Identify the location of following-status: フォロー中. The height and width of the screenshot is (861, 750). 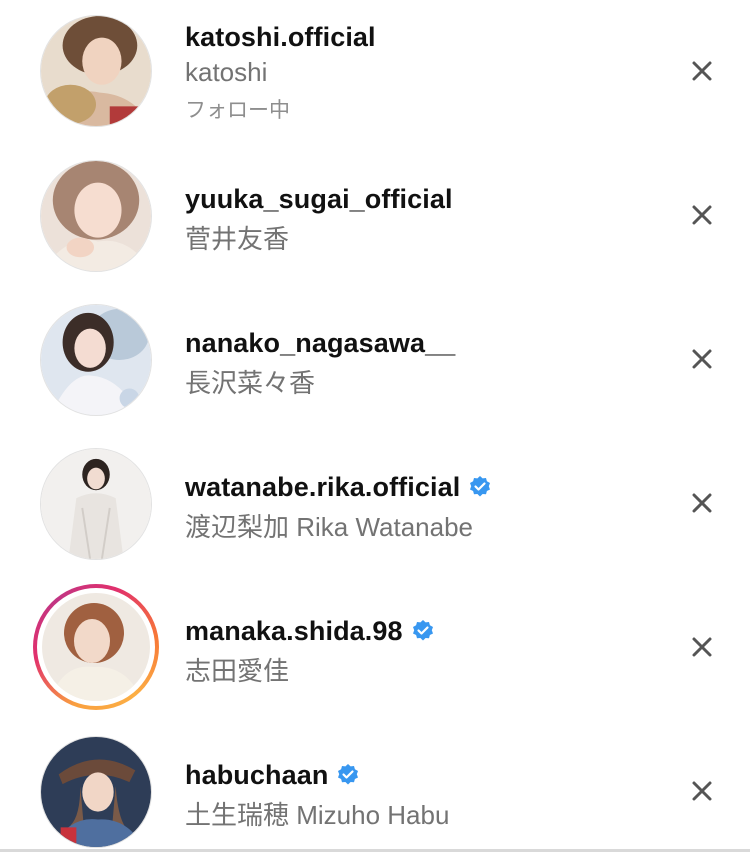
(237, 110).